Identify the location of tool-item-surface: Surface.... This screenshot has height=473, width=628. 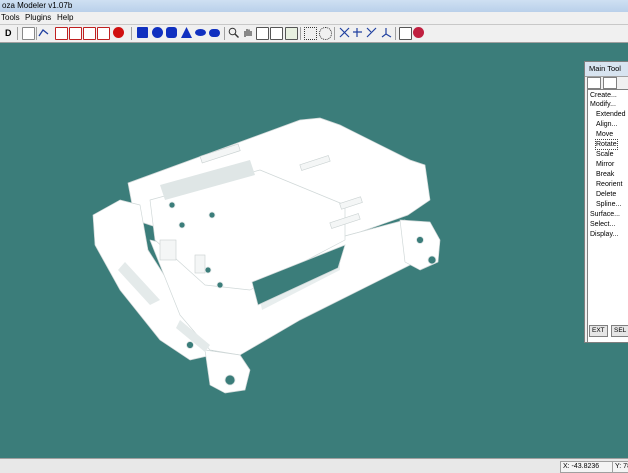
(605, 214).